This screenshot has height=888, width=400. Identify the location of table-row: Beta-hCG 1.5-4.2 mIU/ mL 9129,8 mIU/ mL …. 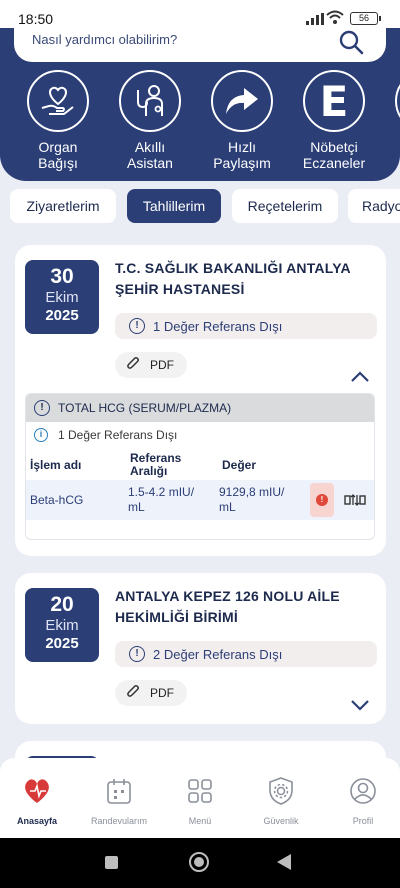
(200, 500).